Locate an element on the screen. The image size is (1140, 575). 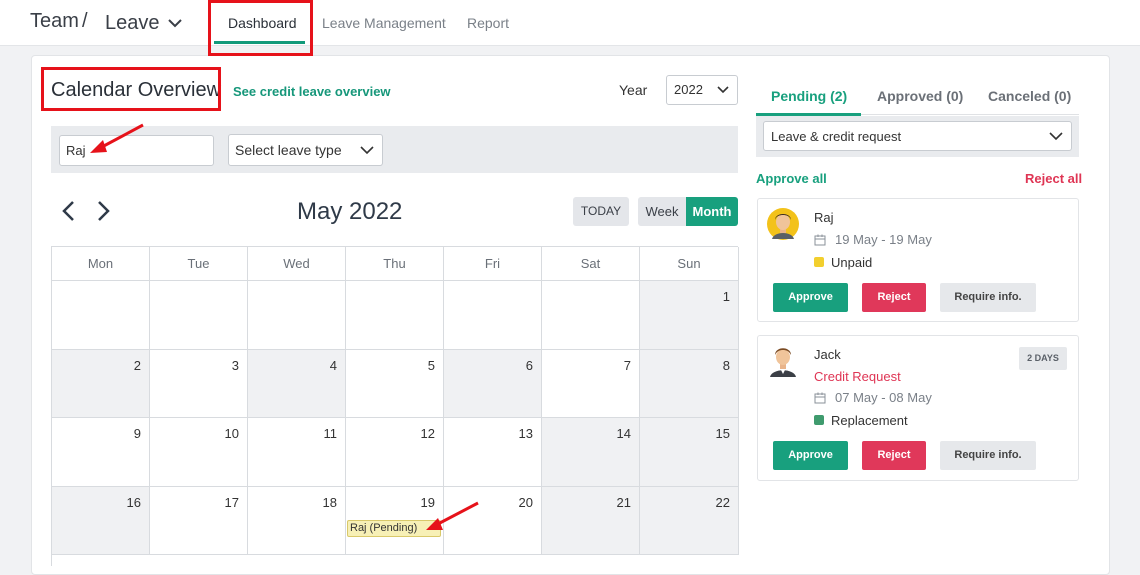
page-title: Calendar Overview is located at coordinates (136, 90).